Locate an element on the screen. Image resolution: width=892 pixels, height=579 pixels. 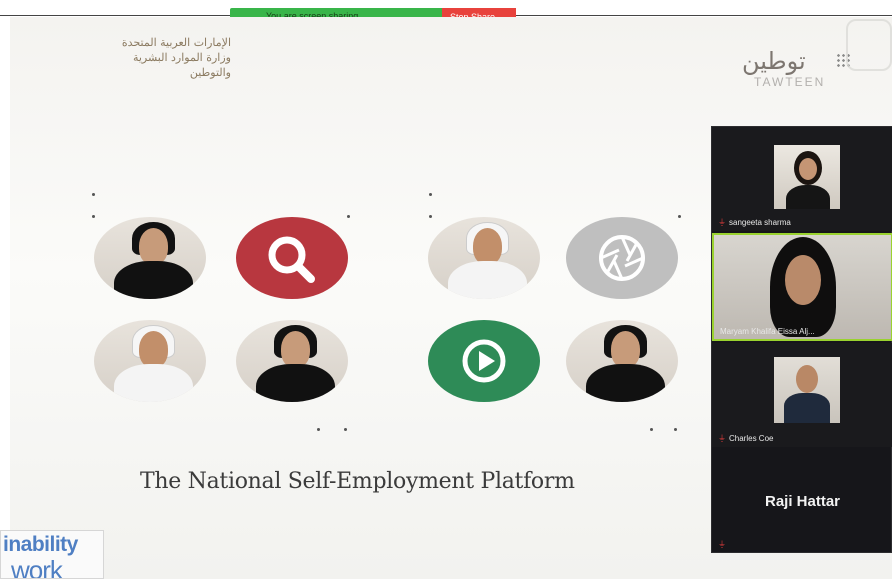
participant-tile-1: ⏚ sangeeta sharma is located at coordinates (802, 179).